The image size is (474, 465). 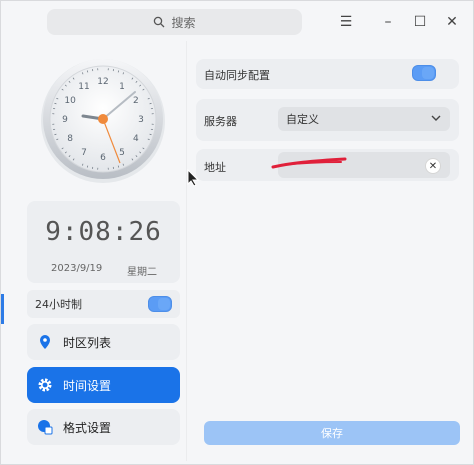 What do you see at coordinates (159, 22) in the screenshot?
I see `search-icon` at bounding box center [159, 22].